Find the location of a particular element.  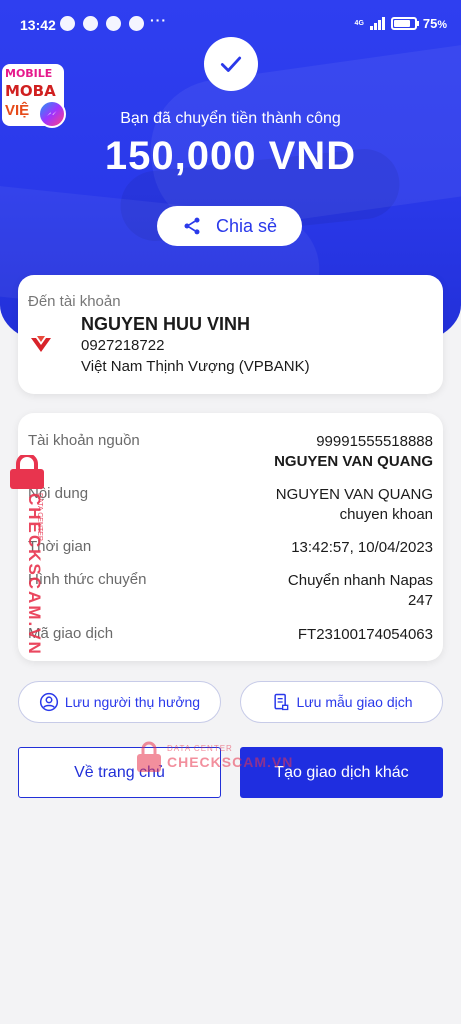

vpbank-logo-icon is located at coordinates (41, 344).